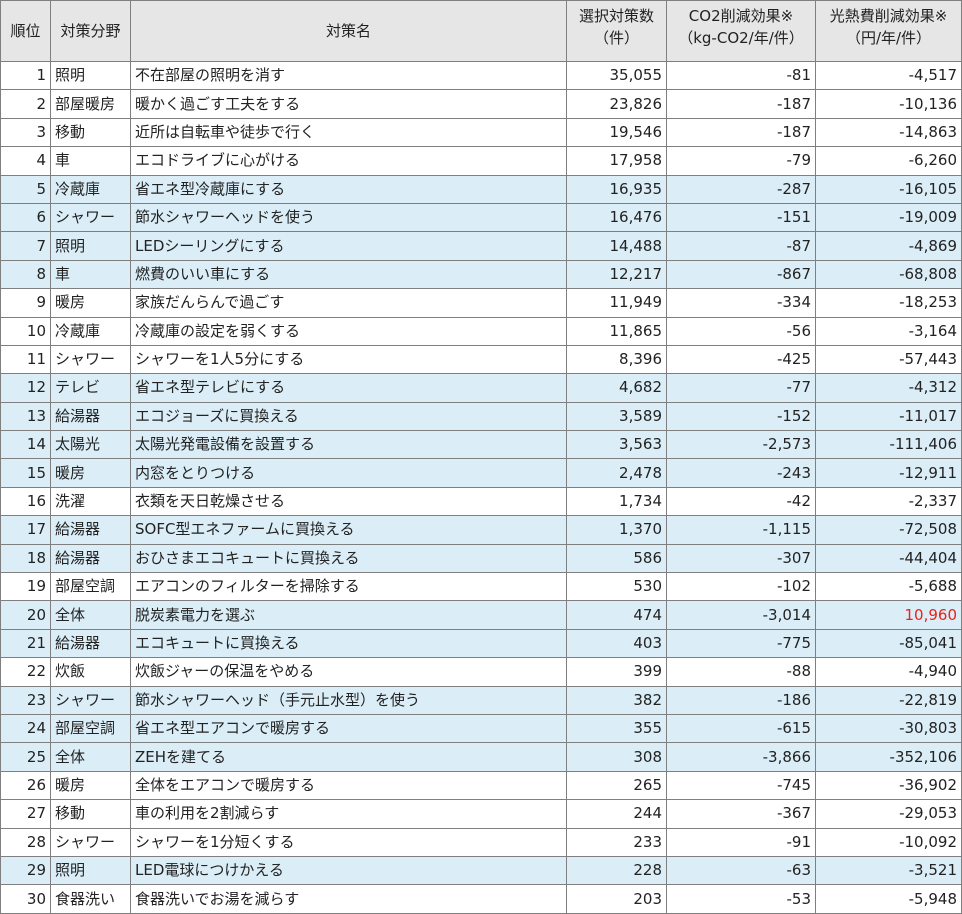 This screenshot has width=962, height=914. What do you see at coordinates (25, 757) in the screenshot?
I see `cell-rank: 25` at bounding box center [25, 757].